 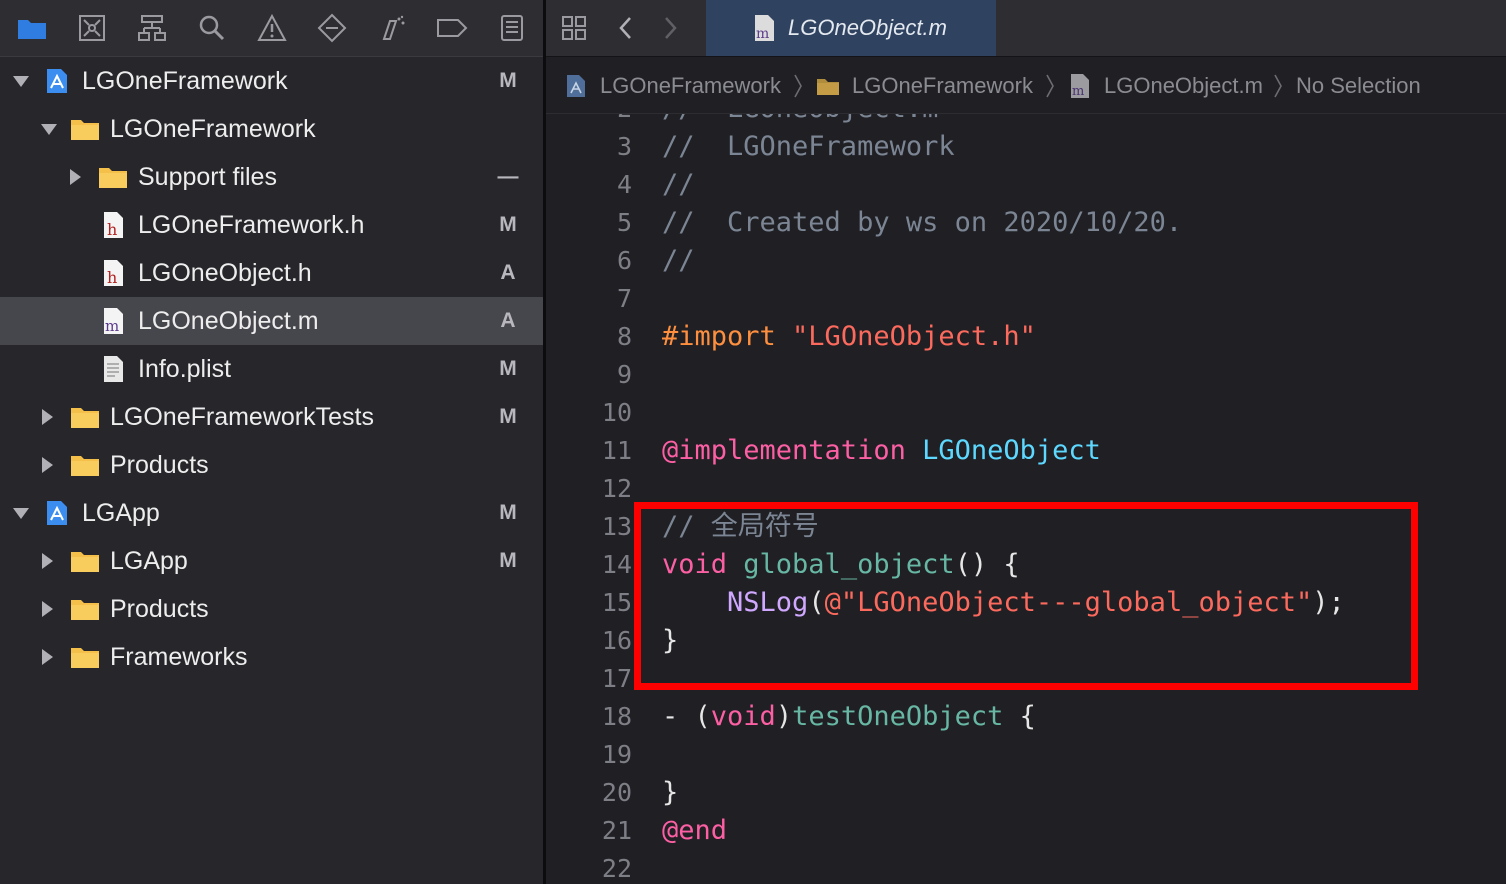 What do you see at coordinates (1358, 86) in the screenshot?
I see `breadcrumb-item: No Selection` at bounding box center [1358, 86].